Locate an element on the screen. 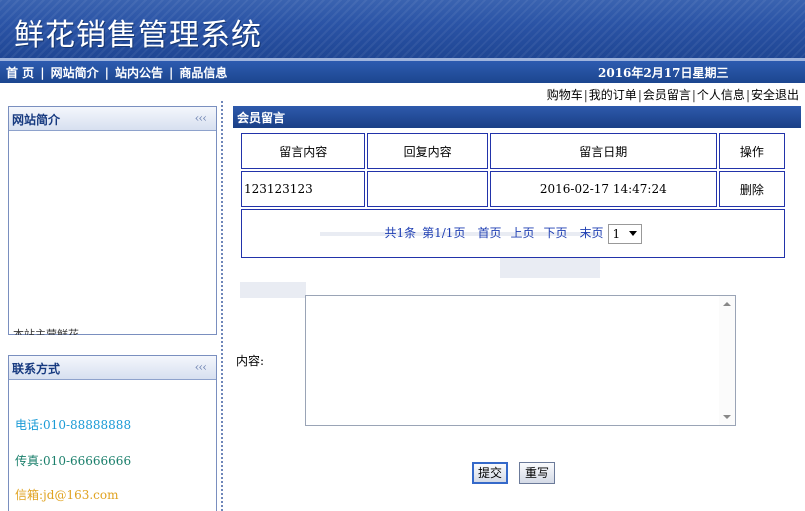  content-textarea is located at coordinates (520, 360).